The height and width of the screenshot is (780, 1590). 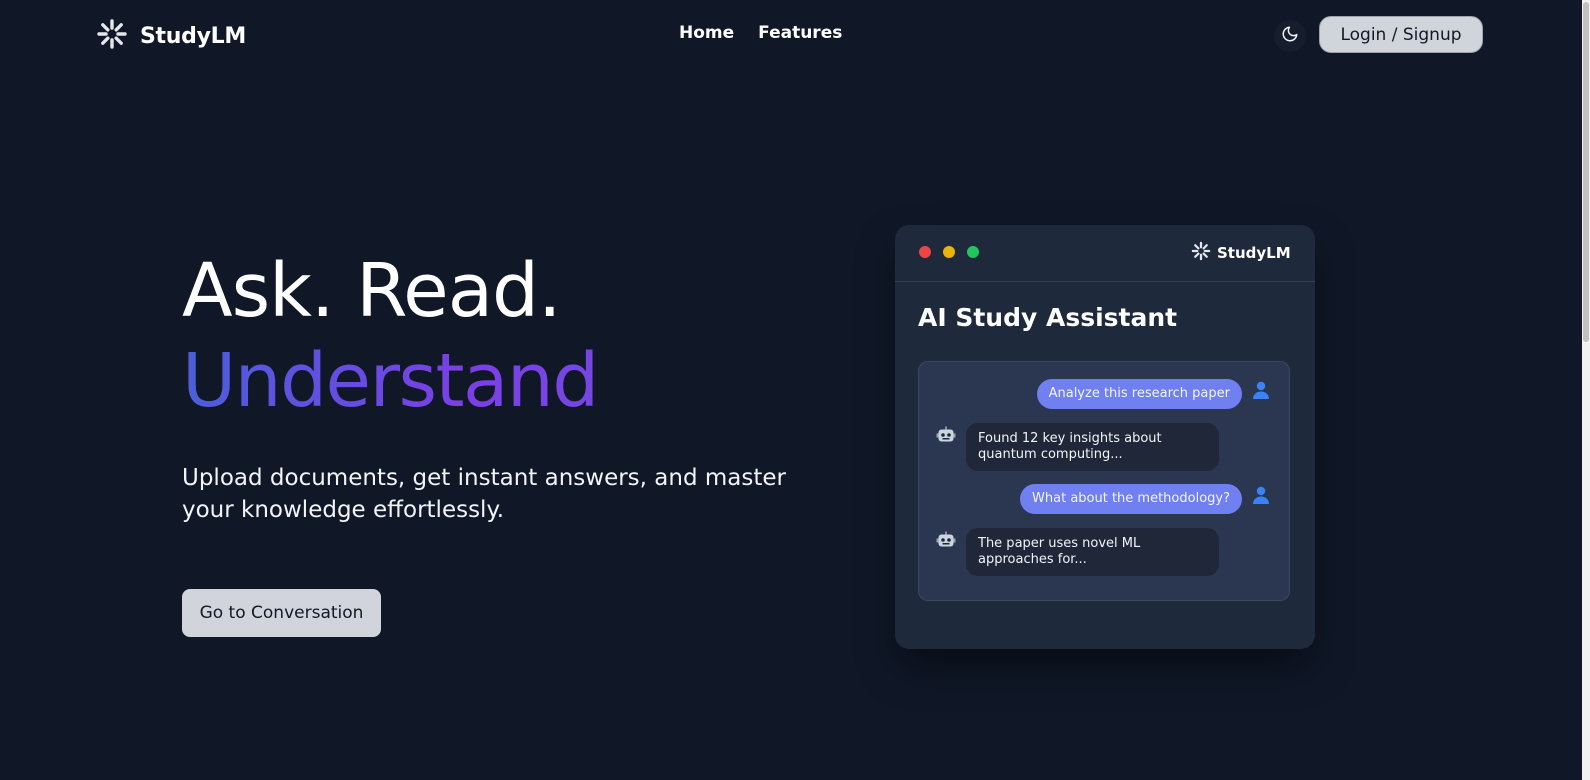 I want to click on navbar: StudyLM Home Features Login / Signup, so click(x=783, y=35).